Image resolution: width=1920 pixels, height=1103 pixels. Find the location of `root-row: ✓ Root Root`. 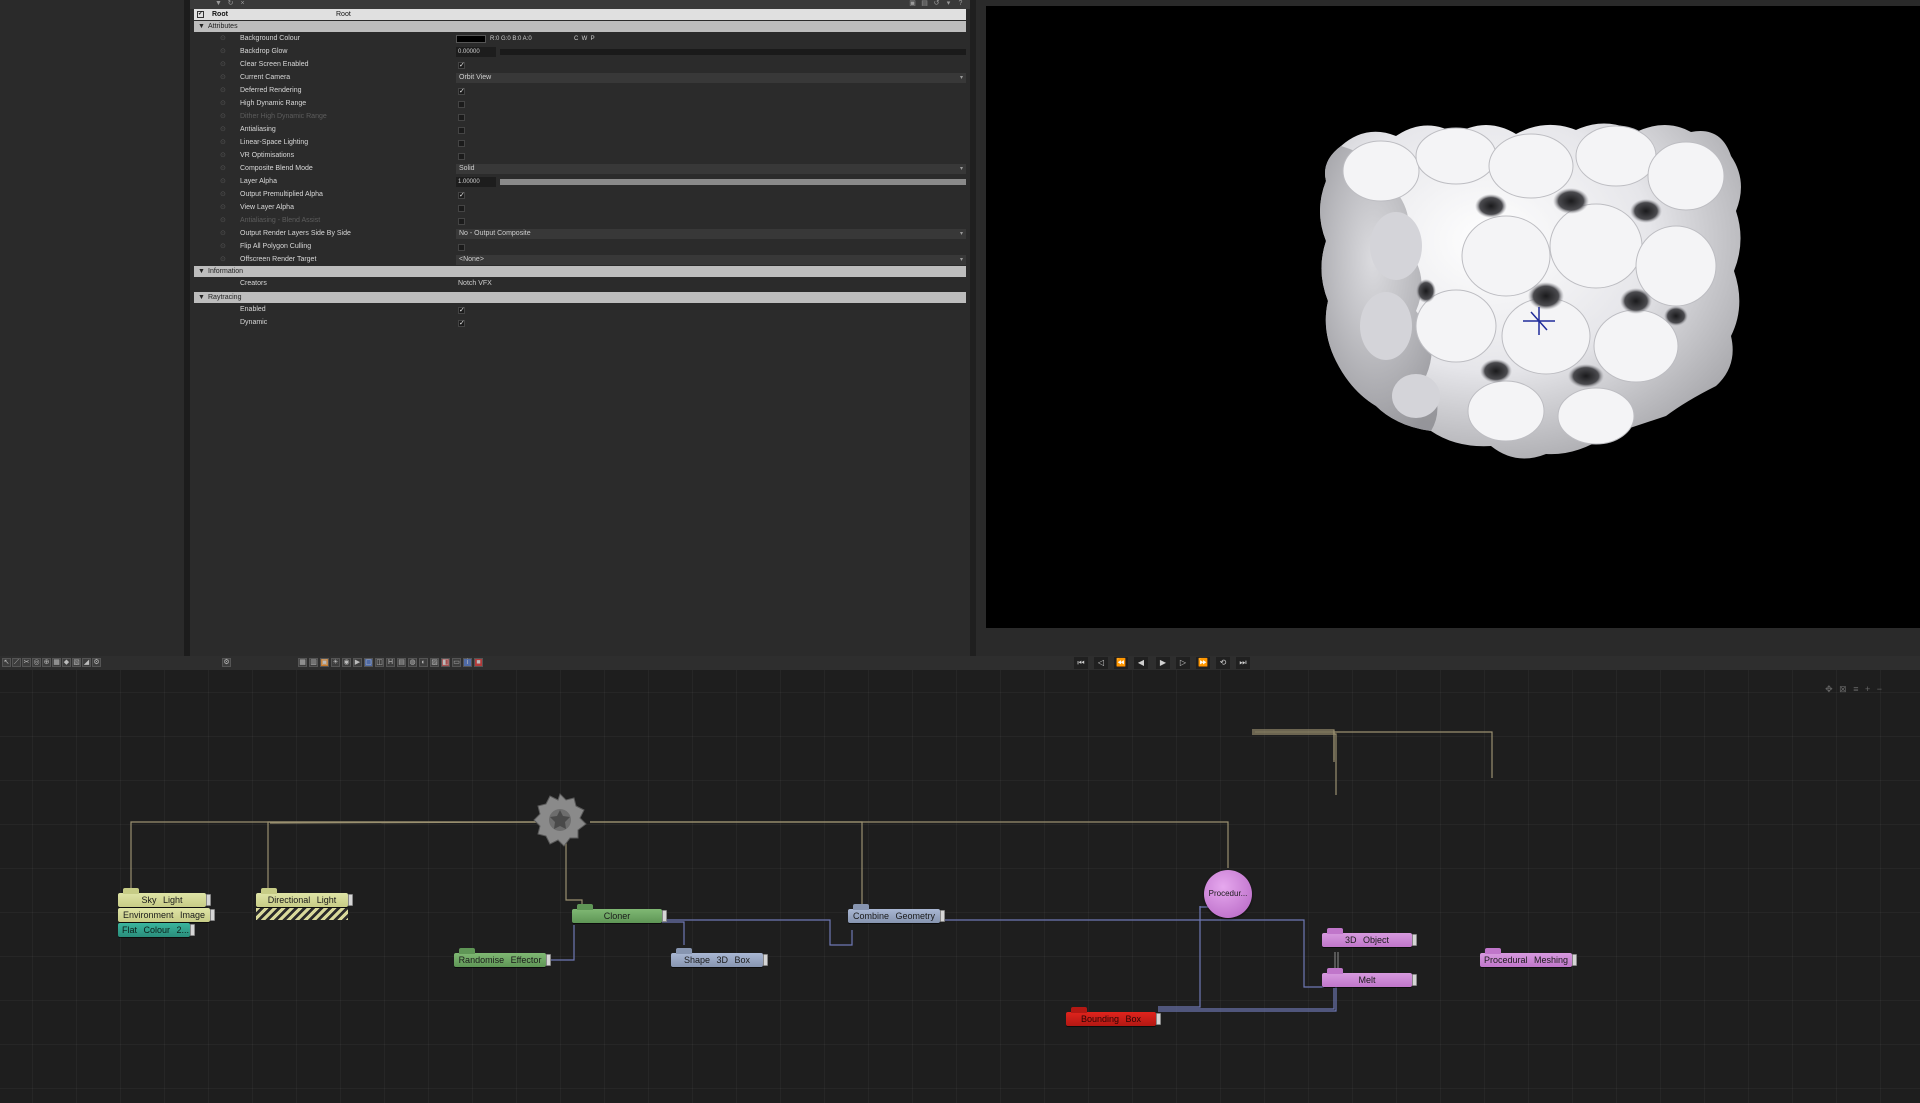

root-row: ✓ Root Root is located at coordinates (580, 14).